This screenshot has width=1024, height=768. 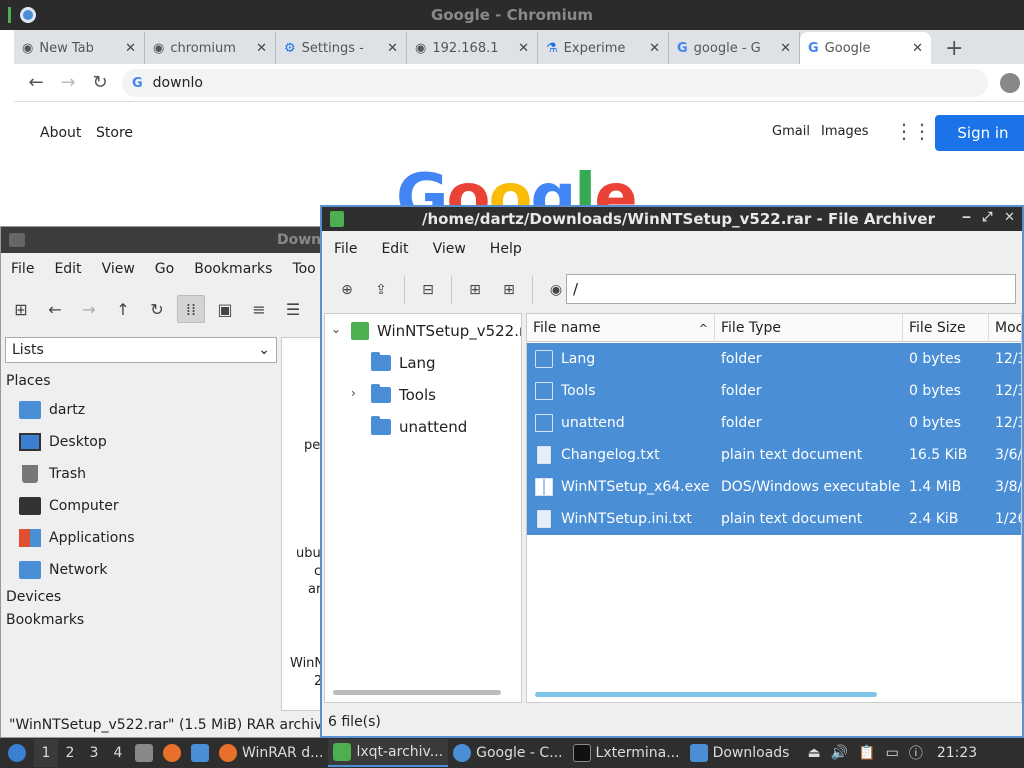 What do you see at coordinates (506, 249) in the screenshot?
I see `menu-help: Help` at bounding box center [506, 249].